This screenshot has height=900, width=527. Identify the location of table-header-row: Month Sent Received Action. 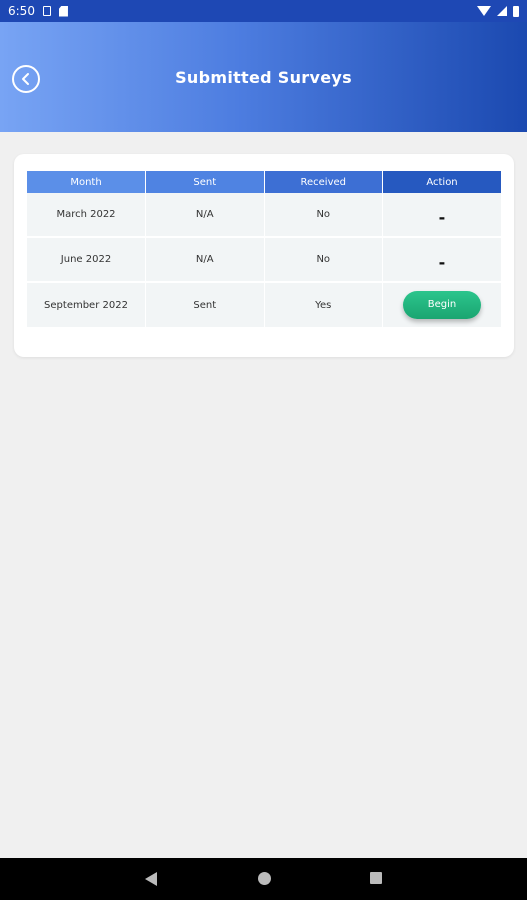
(264, 182).